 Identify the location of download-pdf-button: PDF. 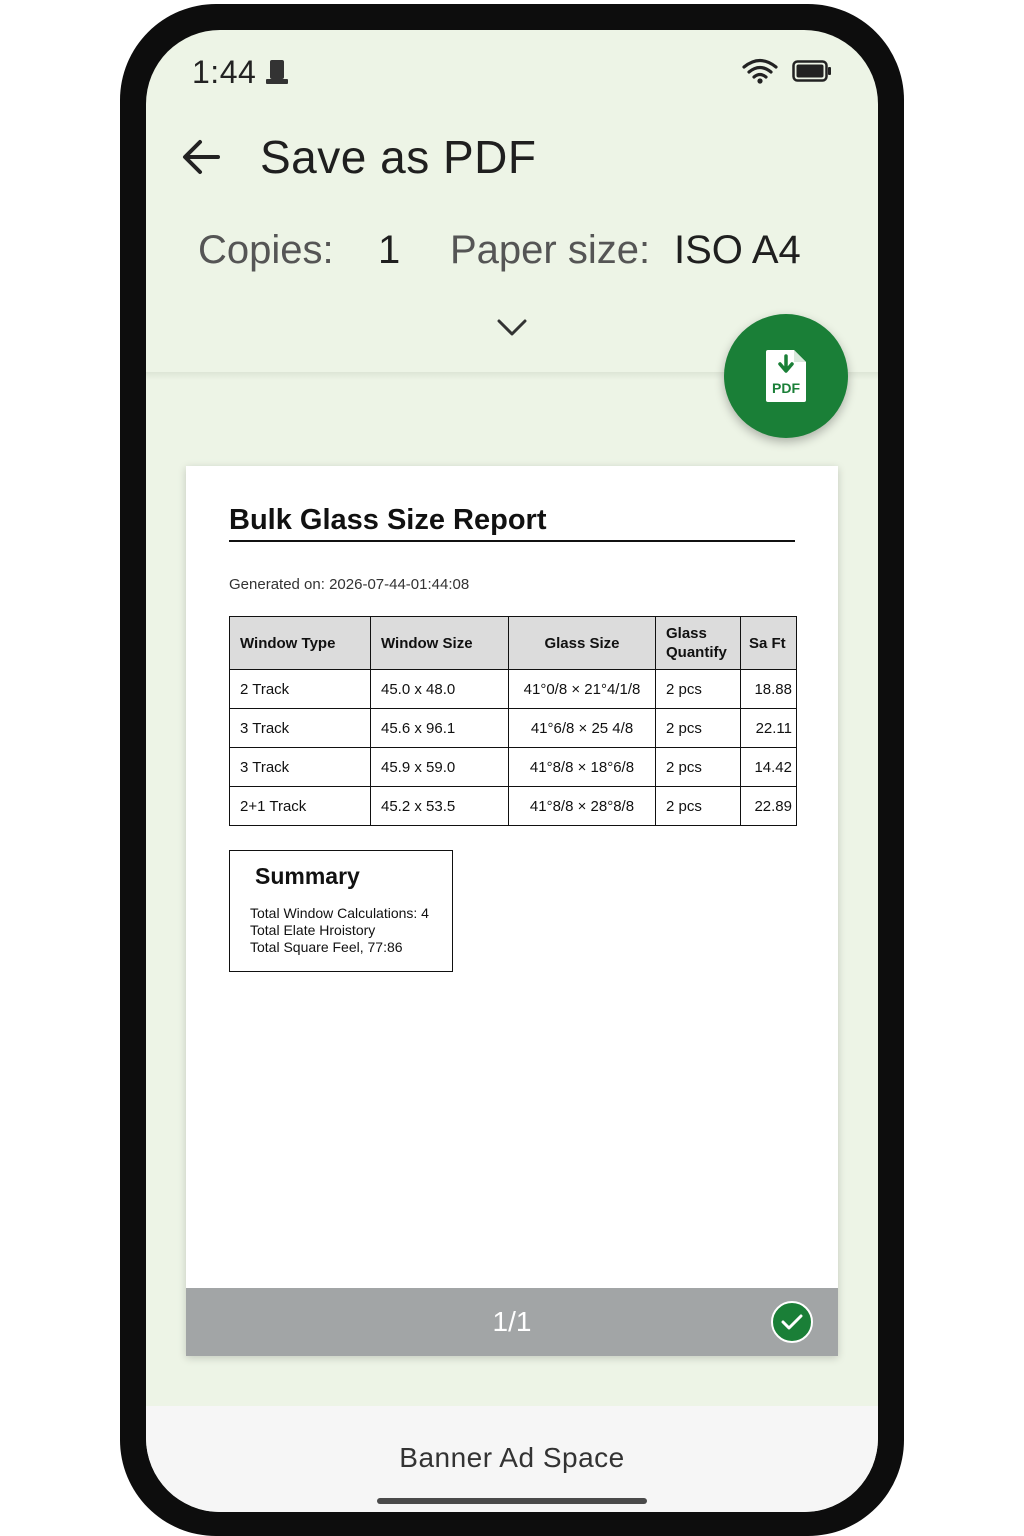
(786, 376).